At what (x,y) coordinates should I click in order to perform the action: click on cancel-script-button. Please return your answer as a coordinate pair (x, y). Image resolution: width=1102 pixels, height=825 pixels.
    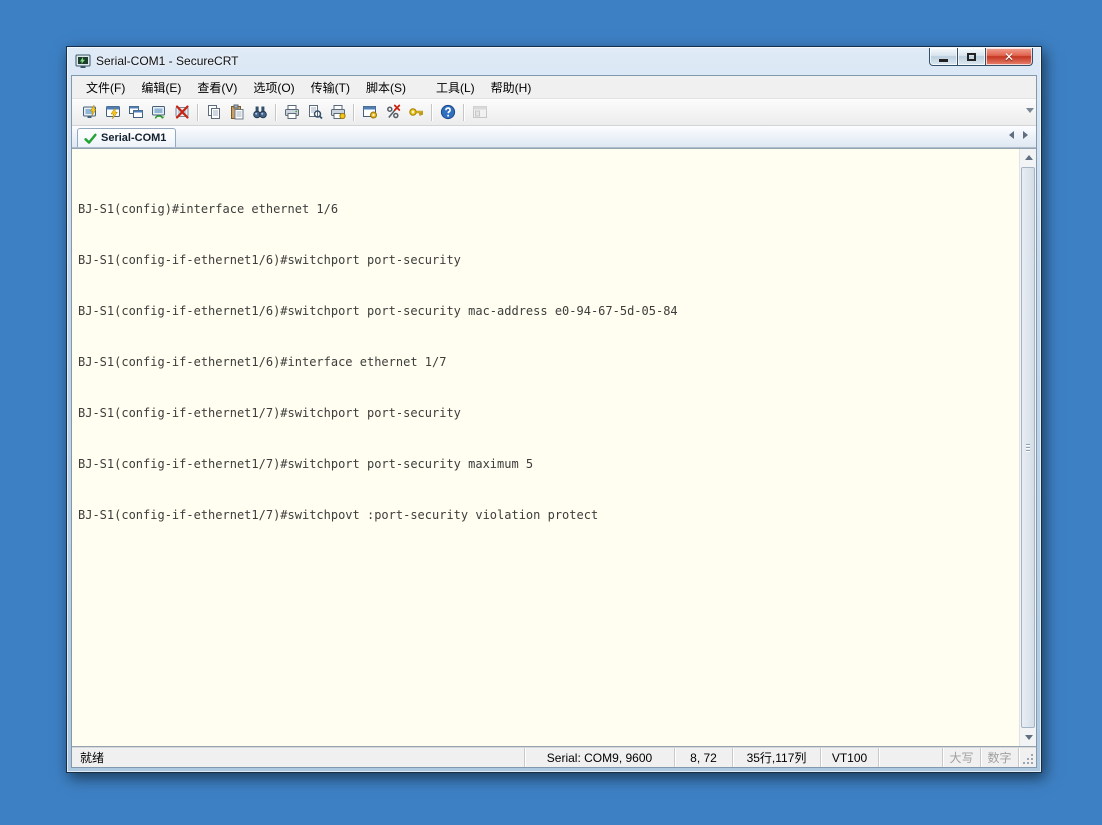
    Looking at the image, I should click on (392, 112).